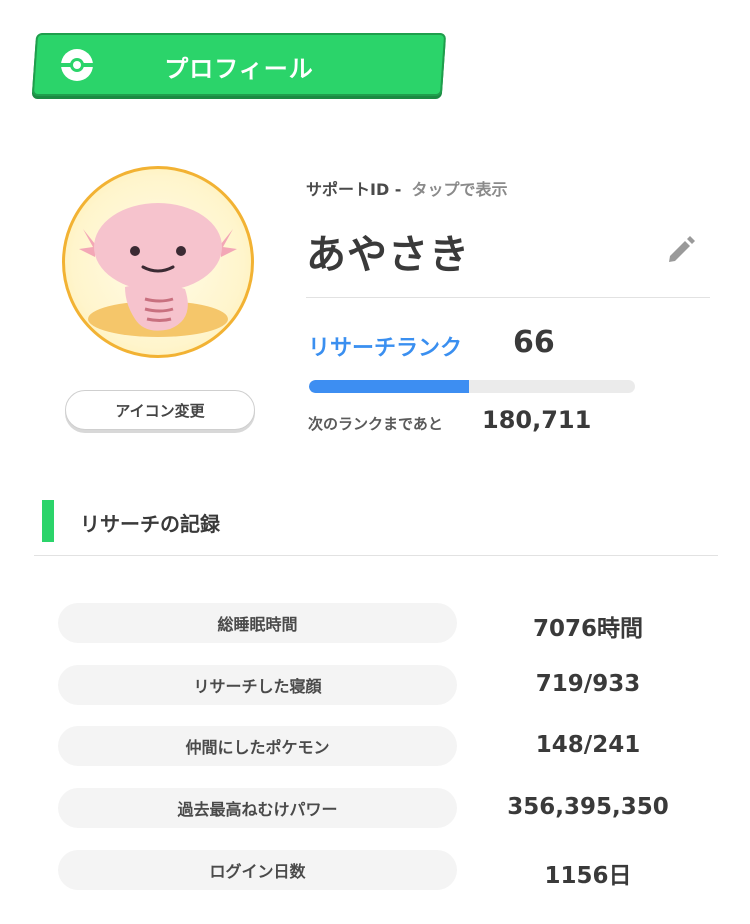 The image size is (750, 924). What do you see at coordinates (150, 524) in the screenshot?
I see `section-title: リサーチの記録` at bounding box center [150, 524].